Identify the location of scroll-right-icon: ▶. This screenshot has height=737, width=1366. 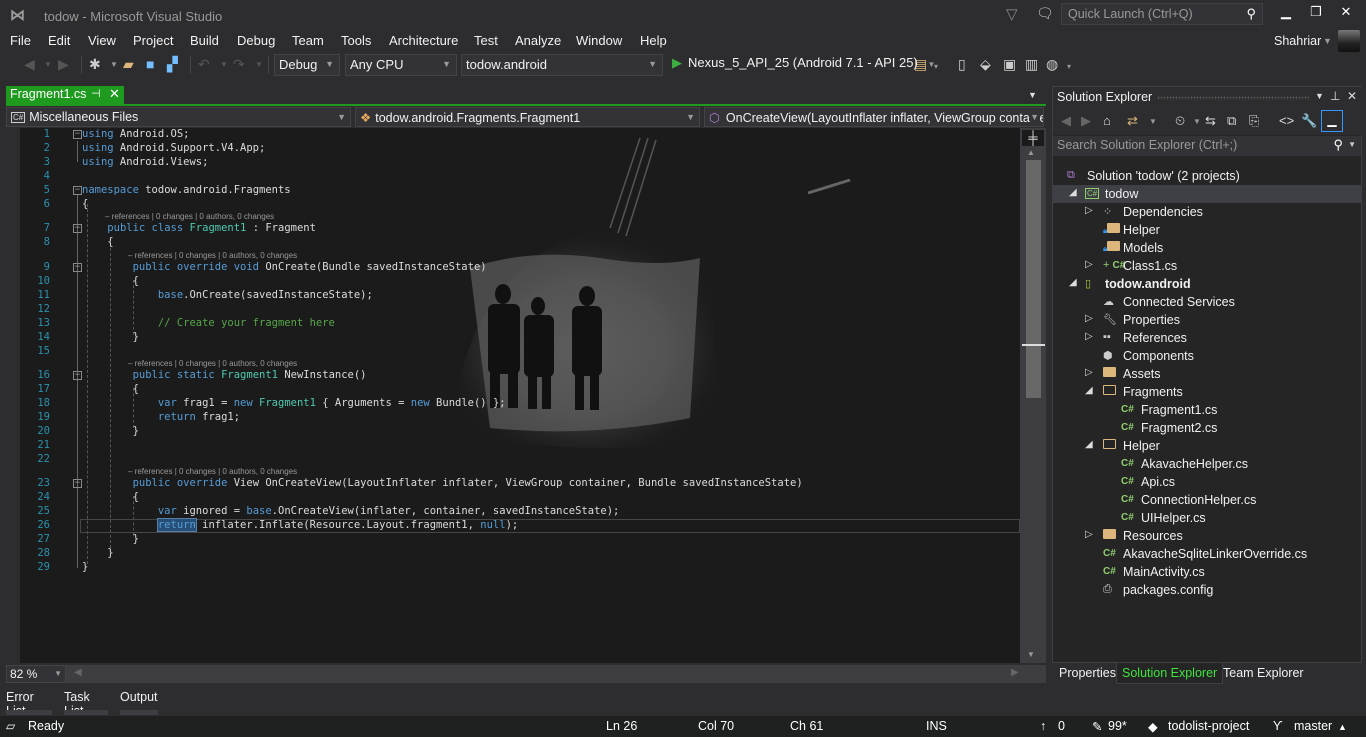
(1015, 672).